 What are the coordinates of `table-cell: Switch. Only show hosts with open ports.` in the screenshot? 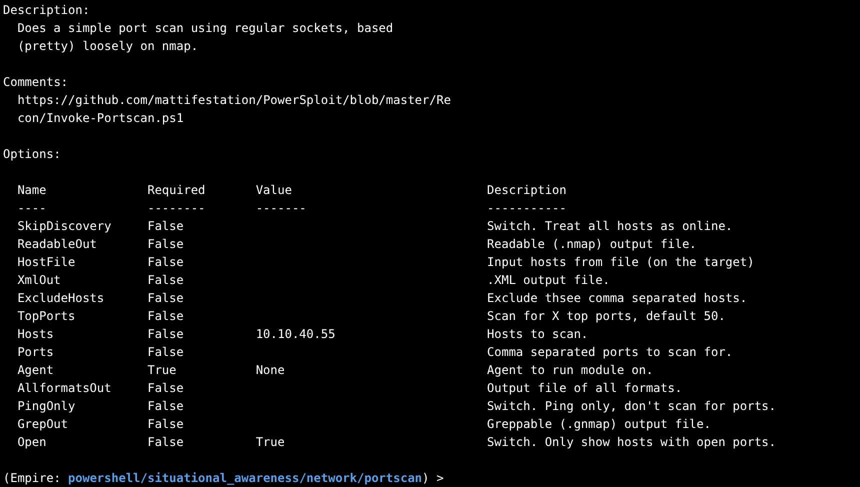 It's located at (631, 442).